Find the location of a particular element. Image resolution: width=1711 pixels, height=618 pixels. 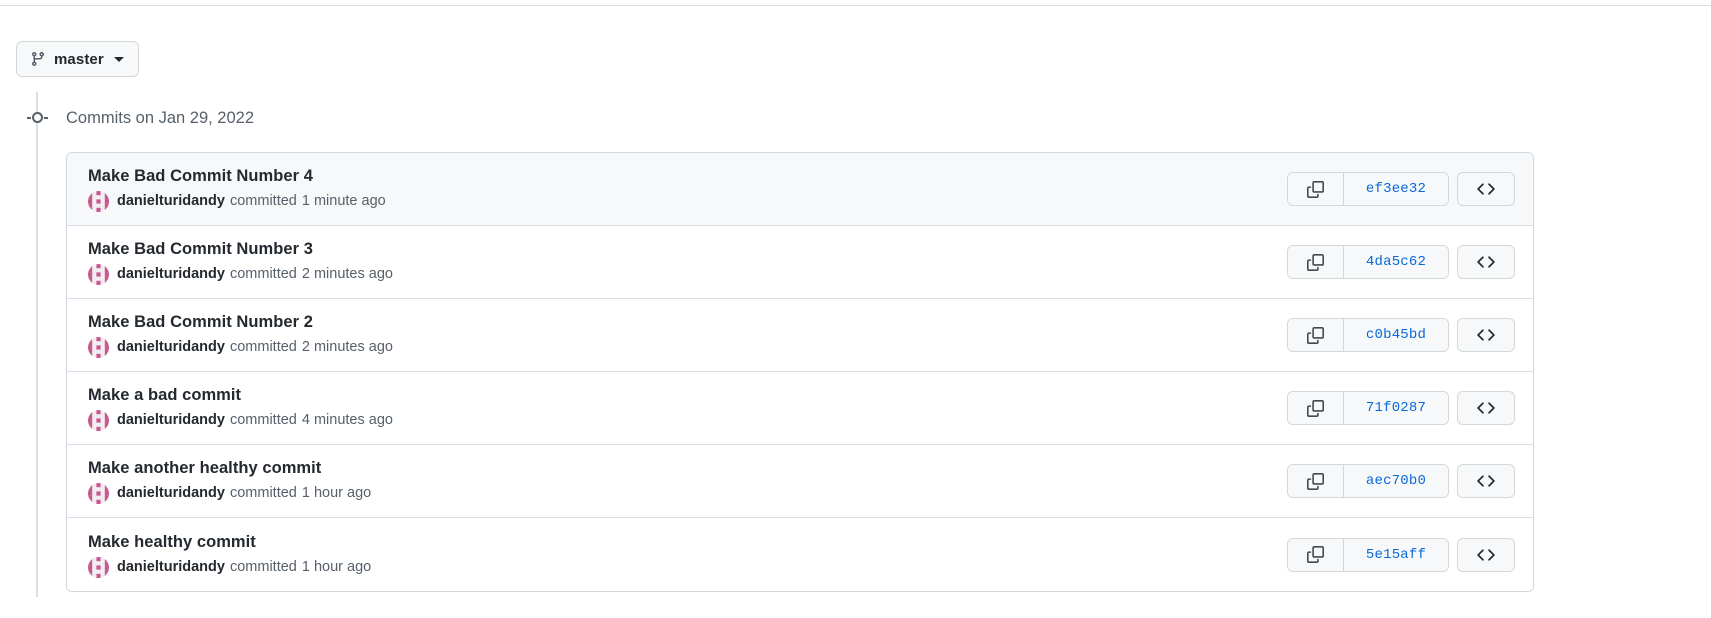

commit-sha-link: ef3ee32 is located at coordinates (1396, 189).